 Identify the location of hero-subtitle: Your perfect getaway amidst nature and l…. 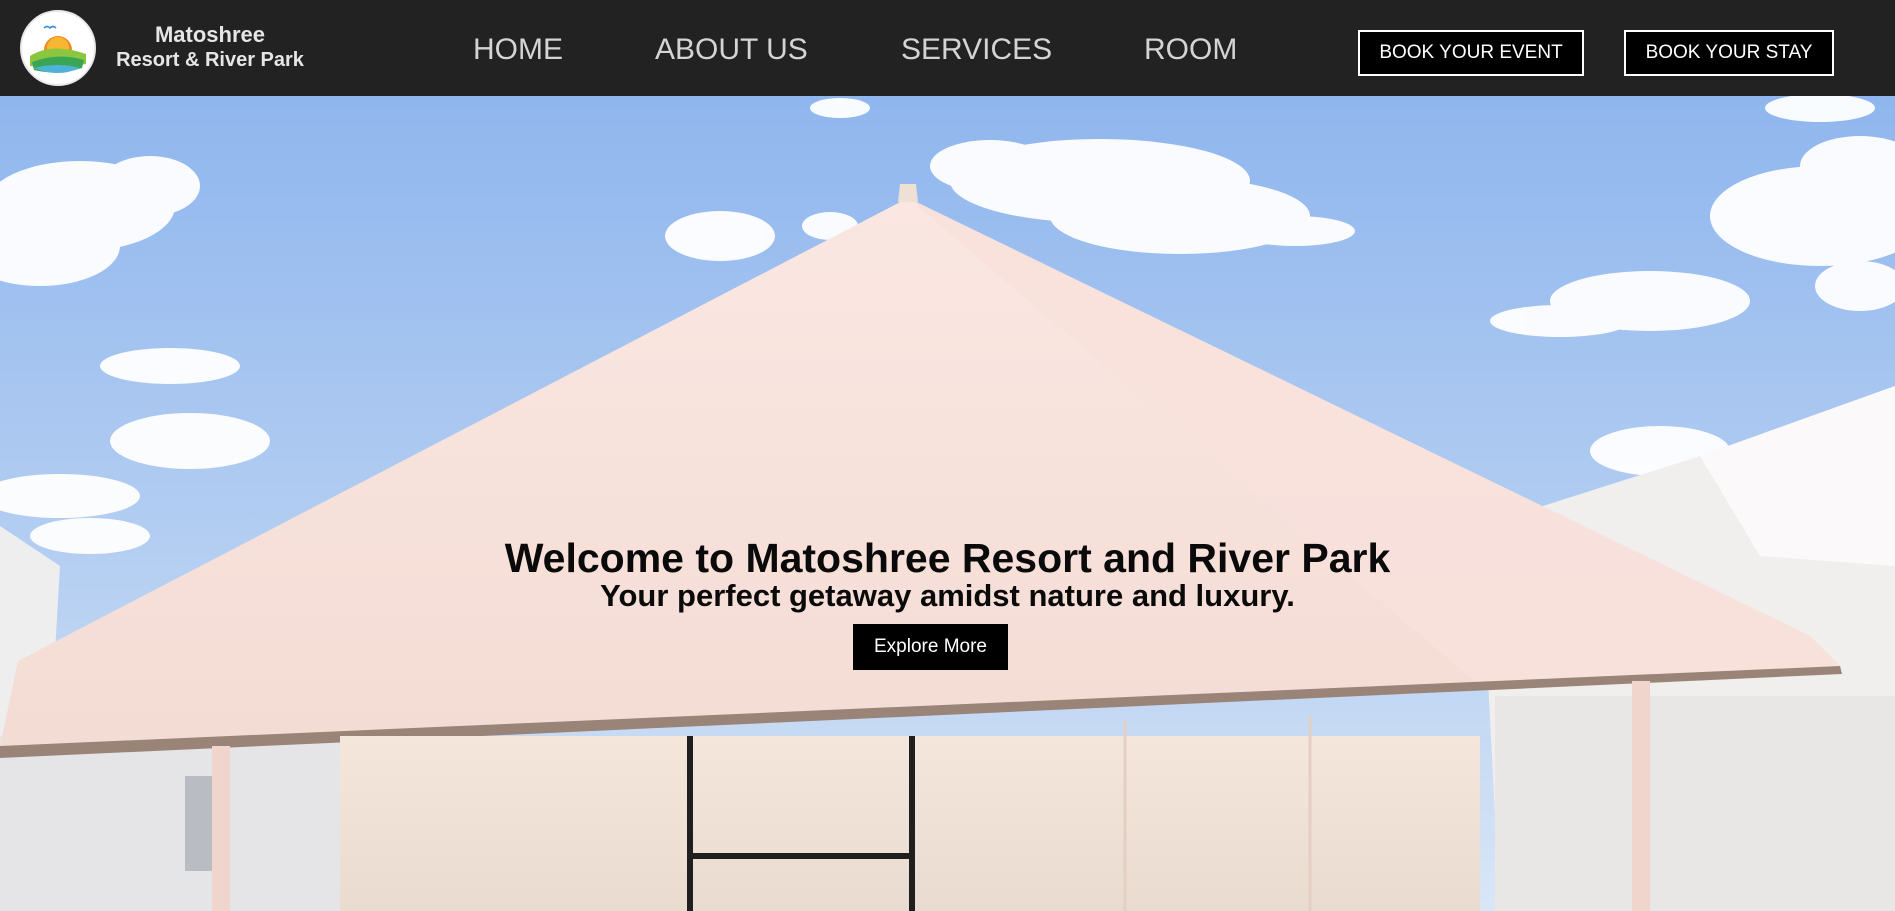
(947, 595).